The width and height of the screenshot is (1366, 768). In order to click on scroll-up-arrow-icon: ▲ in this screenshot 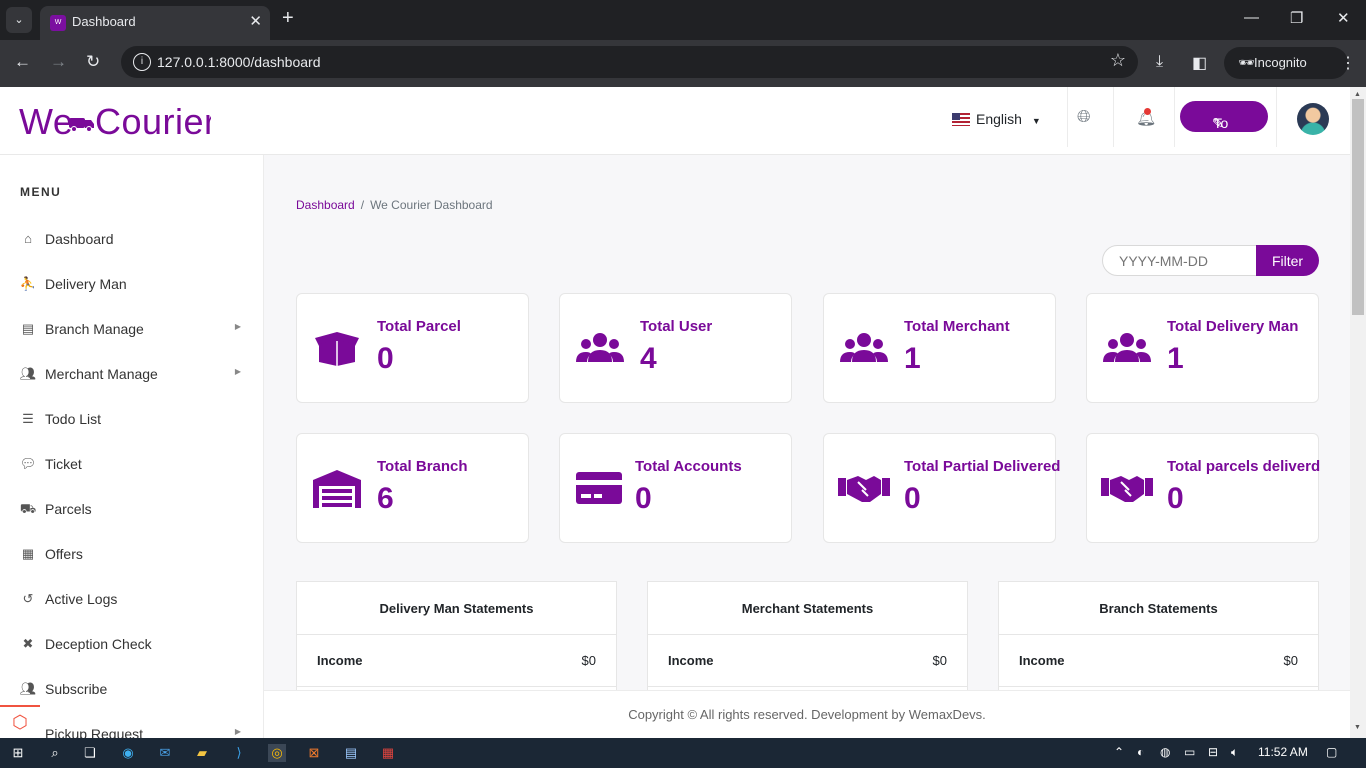, I will do `click(1357, 94)`.